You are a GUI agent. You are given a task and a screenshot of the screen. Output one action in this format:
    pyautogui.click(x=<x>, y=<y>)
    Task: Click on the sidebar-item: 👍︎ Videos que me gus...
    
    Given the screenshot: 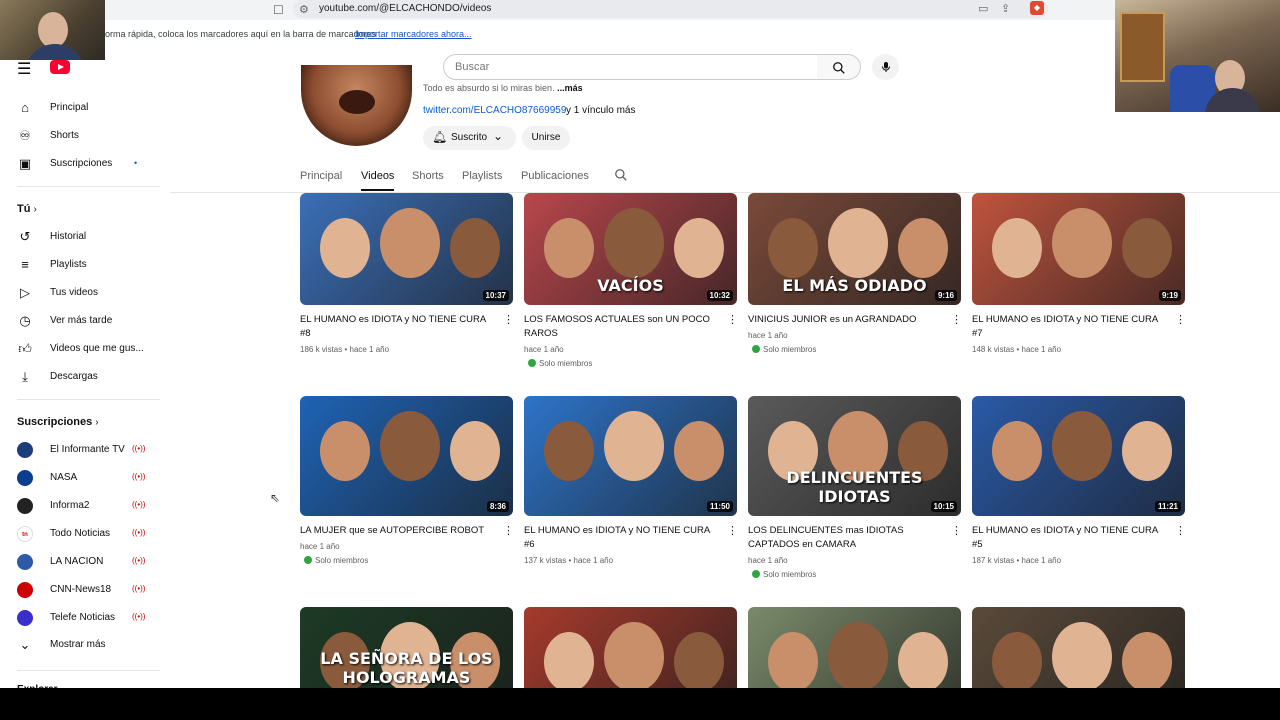 What is the action you would take?
    pyautogui.click(x=80, y=349)
    